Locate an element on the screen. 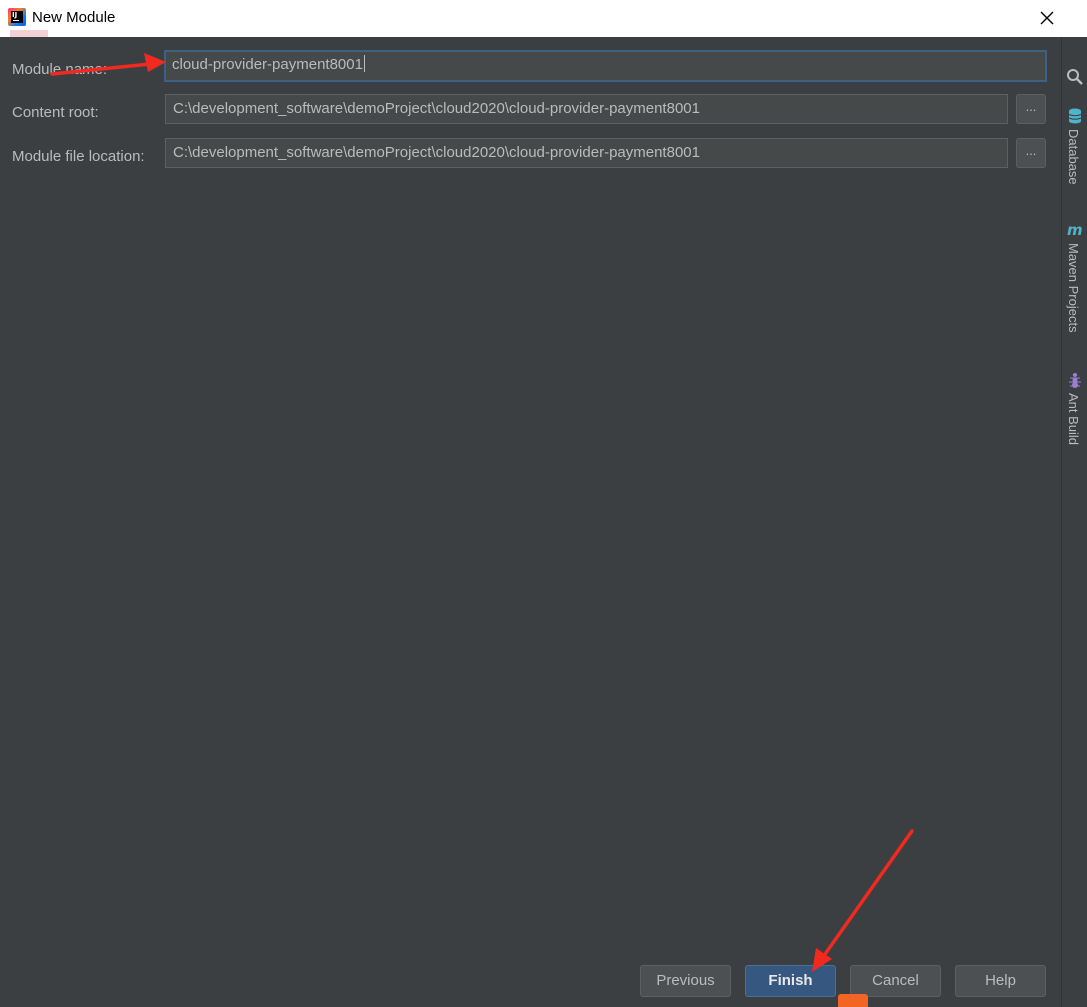 This screenshot has height=1007, width=1087. taskbar-app-icon is located at coordinates (853, 1000).